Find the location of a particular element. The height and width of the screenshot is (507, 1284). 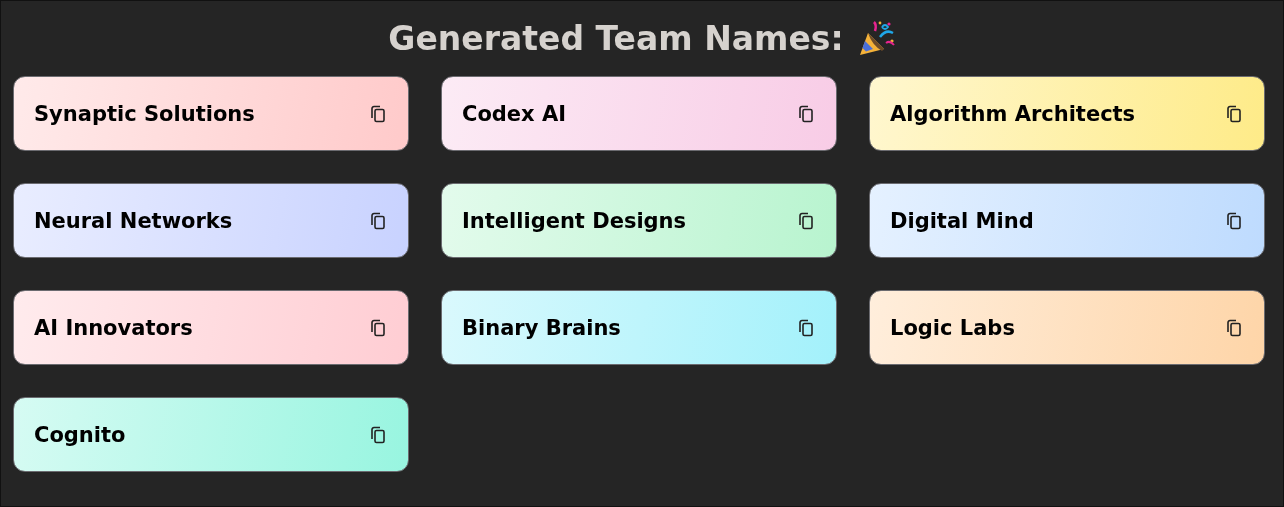

team-name: Binary Brains is located at coordinates (541, 327).